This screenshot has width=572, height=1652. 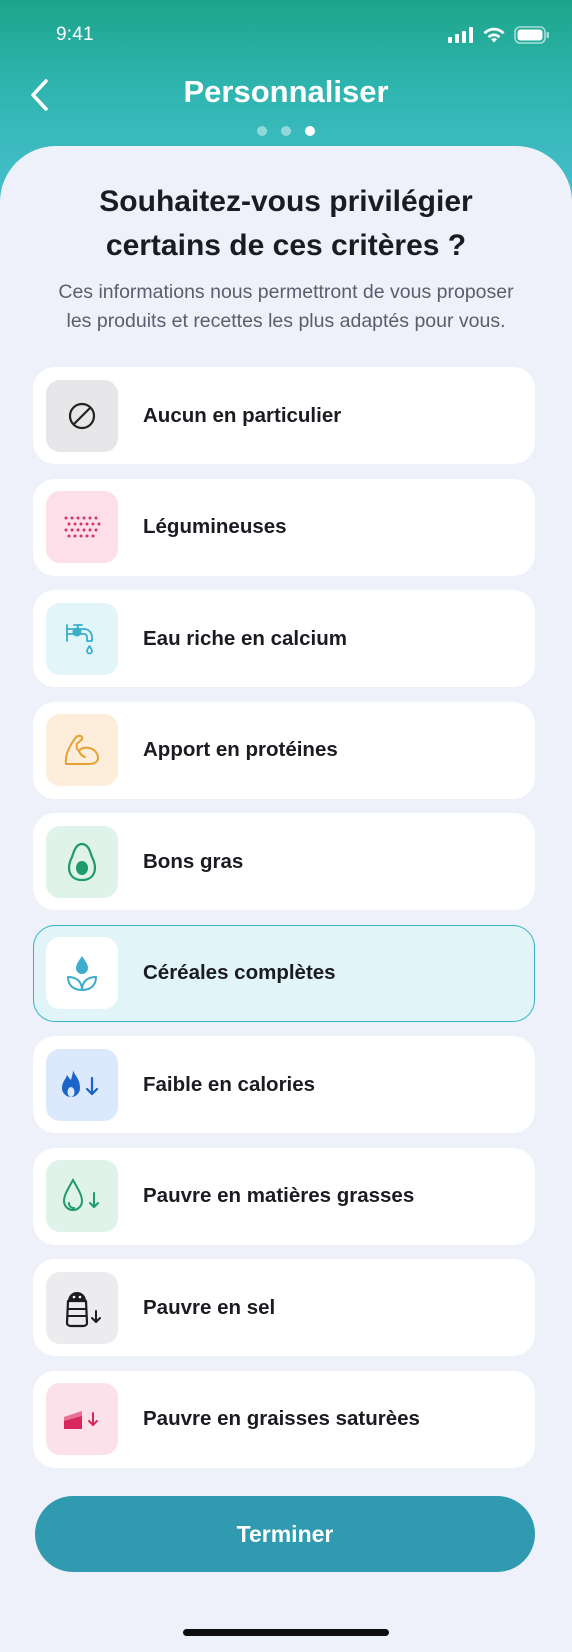 What do you see at coordinates (279, 1195) in the screenshot?
I see `option-label: Pauvre en matières grasses` at bounding box center [279, 1195].